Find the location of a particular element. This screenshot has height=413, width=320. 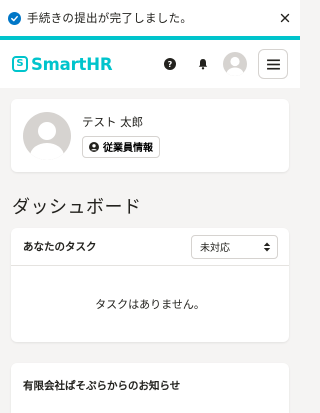

user-avatar is located at coordinates (235, 64).